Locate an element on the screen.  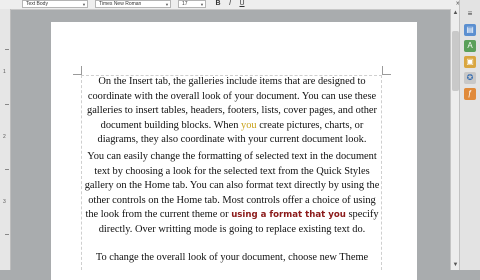
styled-text: using a format that you is located at coordinates (288, 215).